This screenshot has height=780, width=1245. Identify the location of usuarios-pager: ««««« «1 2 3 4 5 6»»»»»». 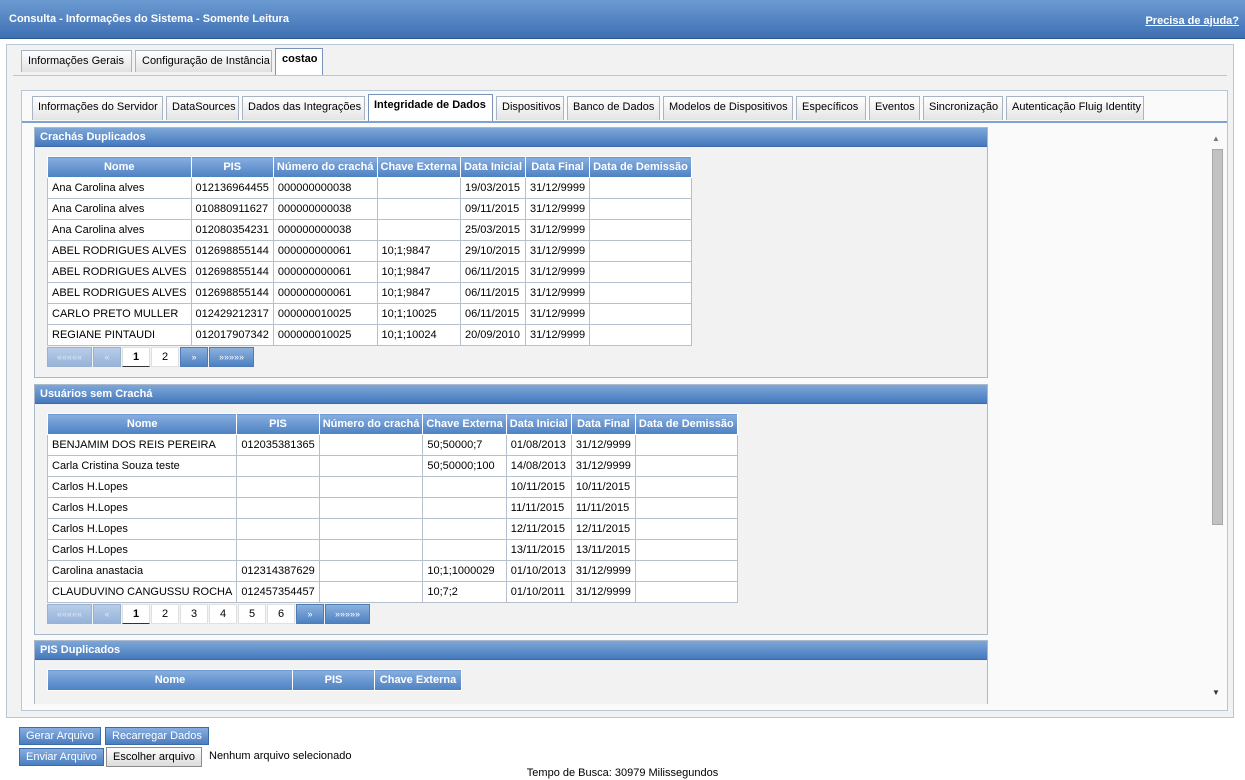
(209, 614).